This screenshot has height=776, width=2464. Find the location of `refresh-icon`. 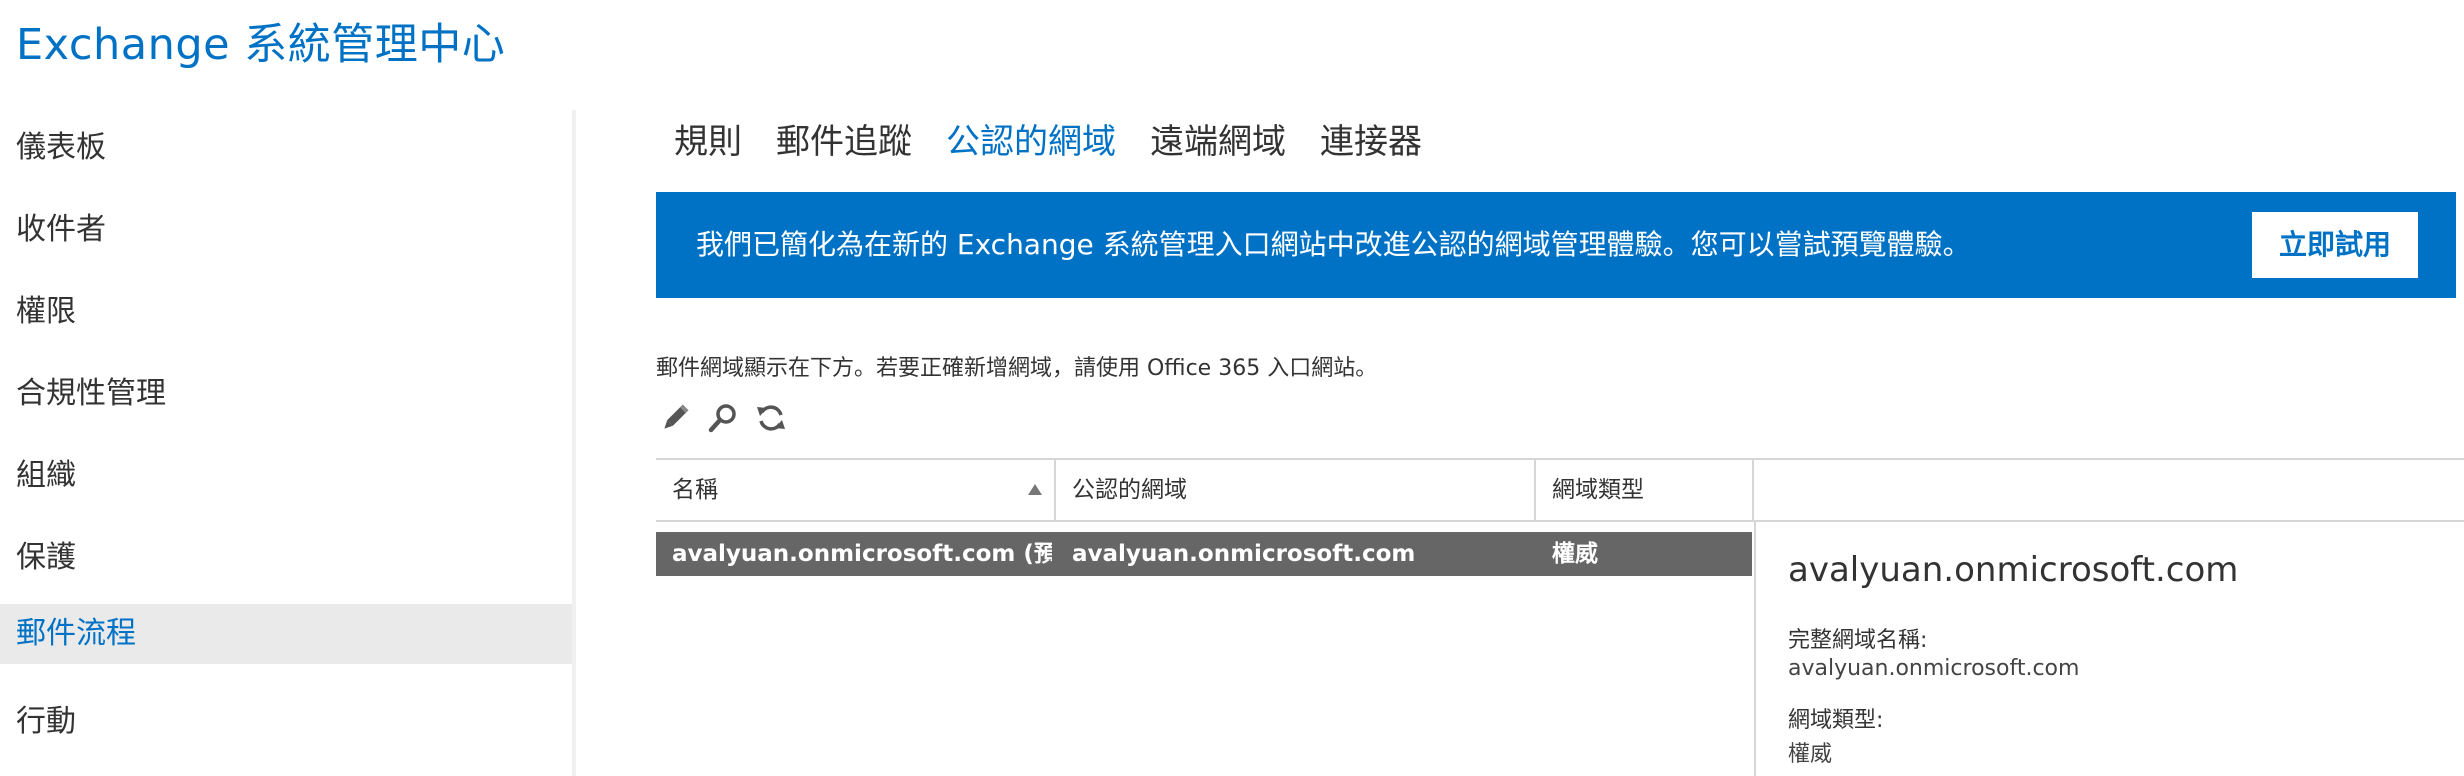

refresh-icon is located at coordinates (771, 418).